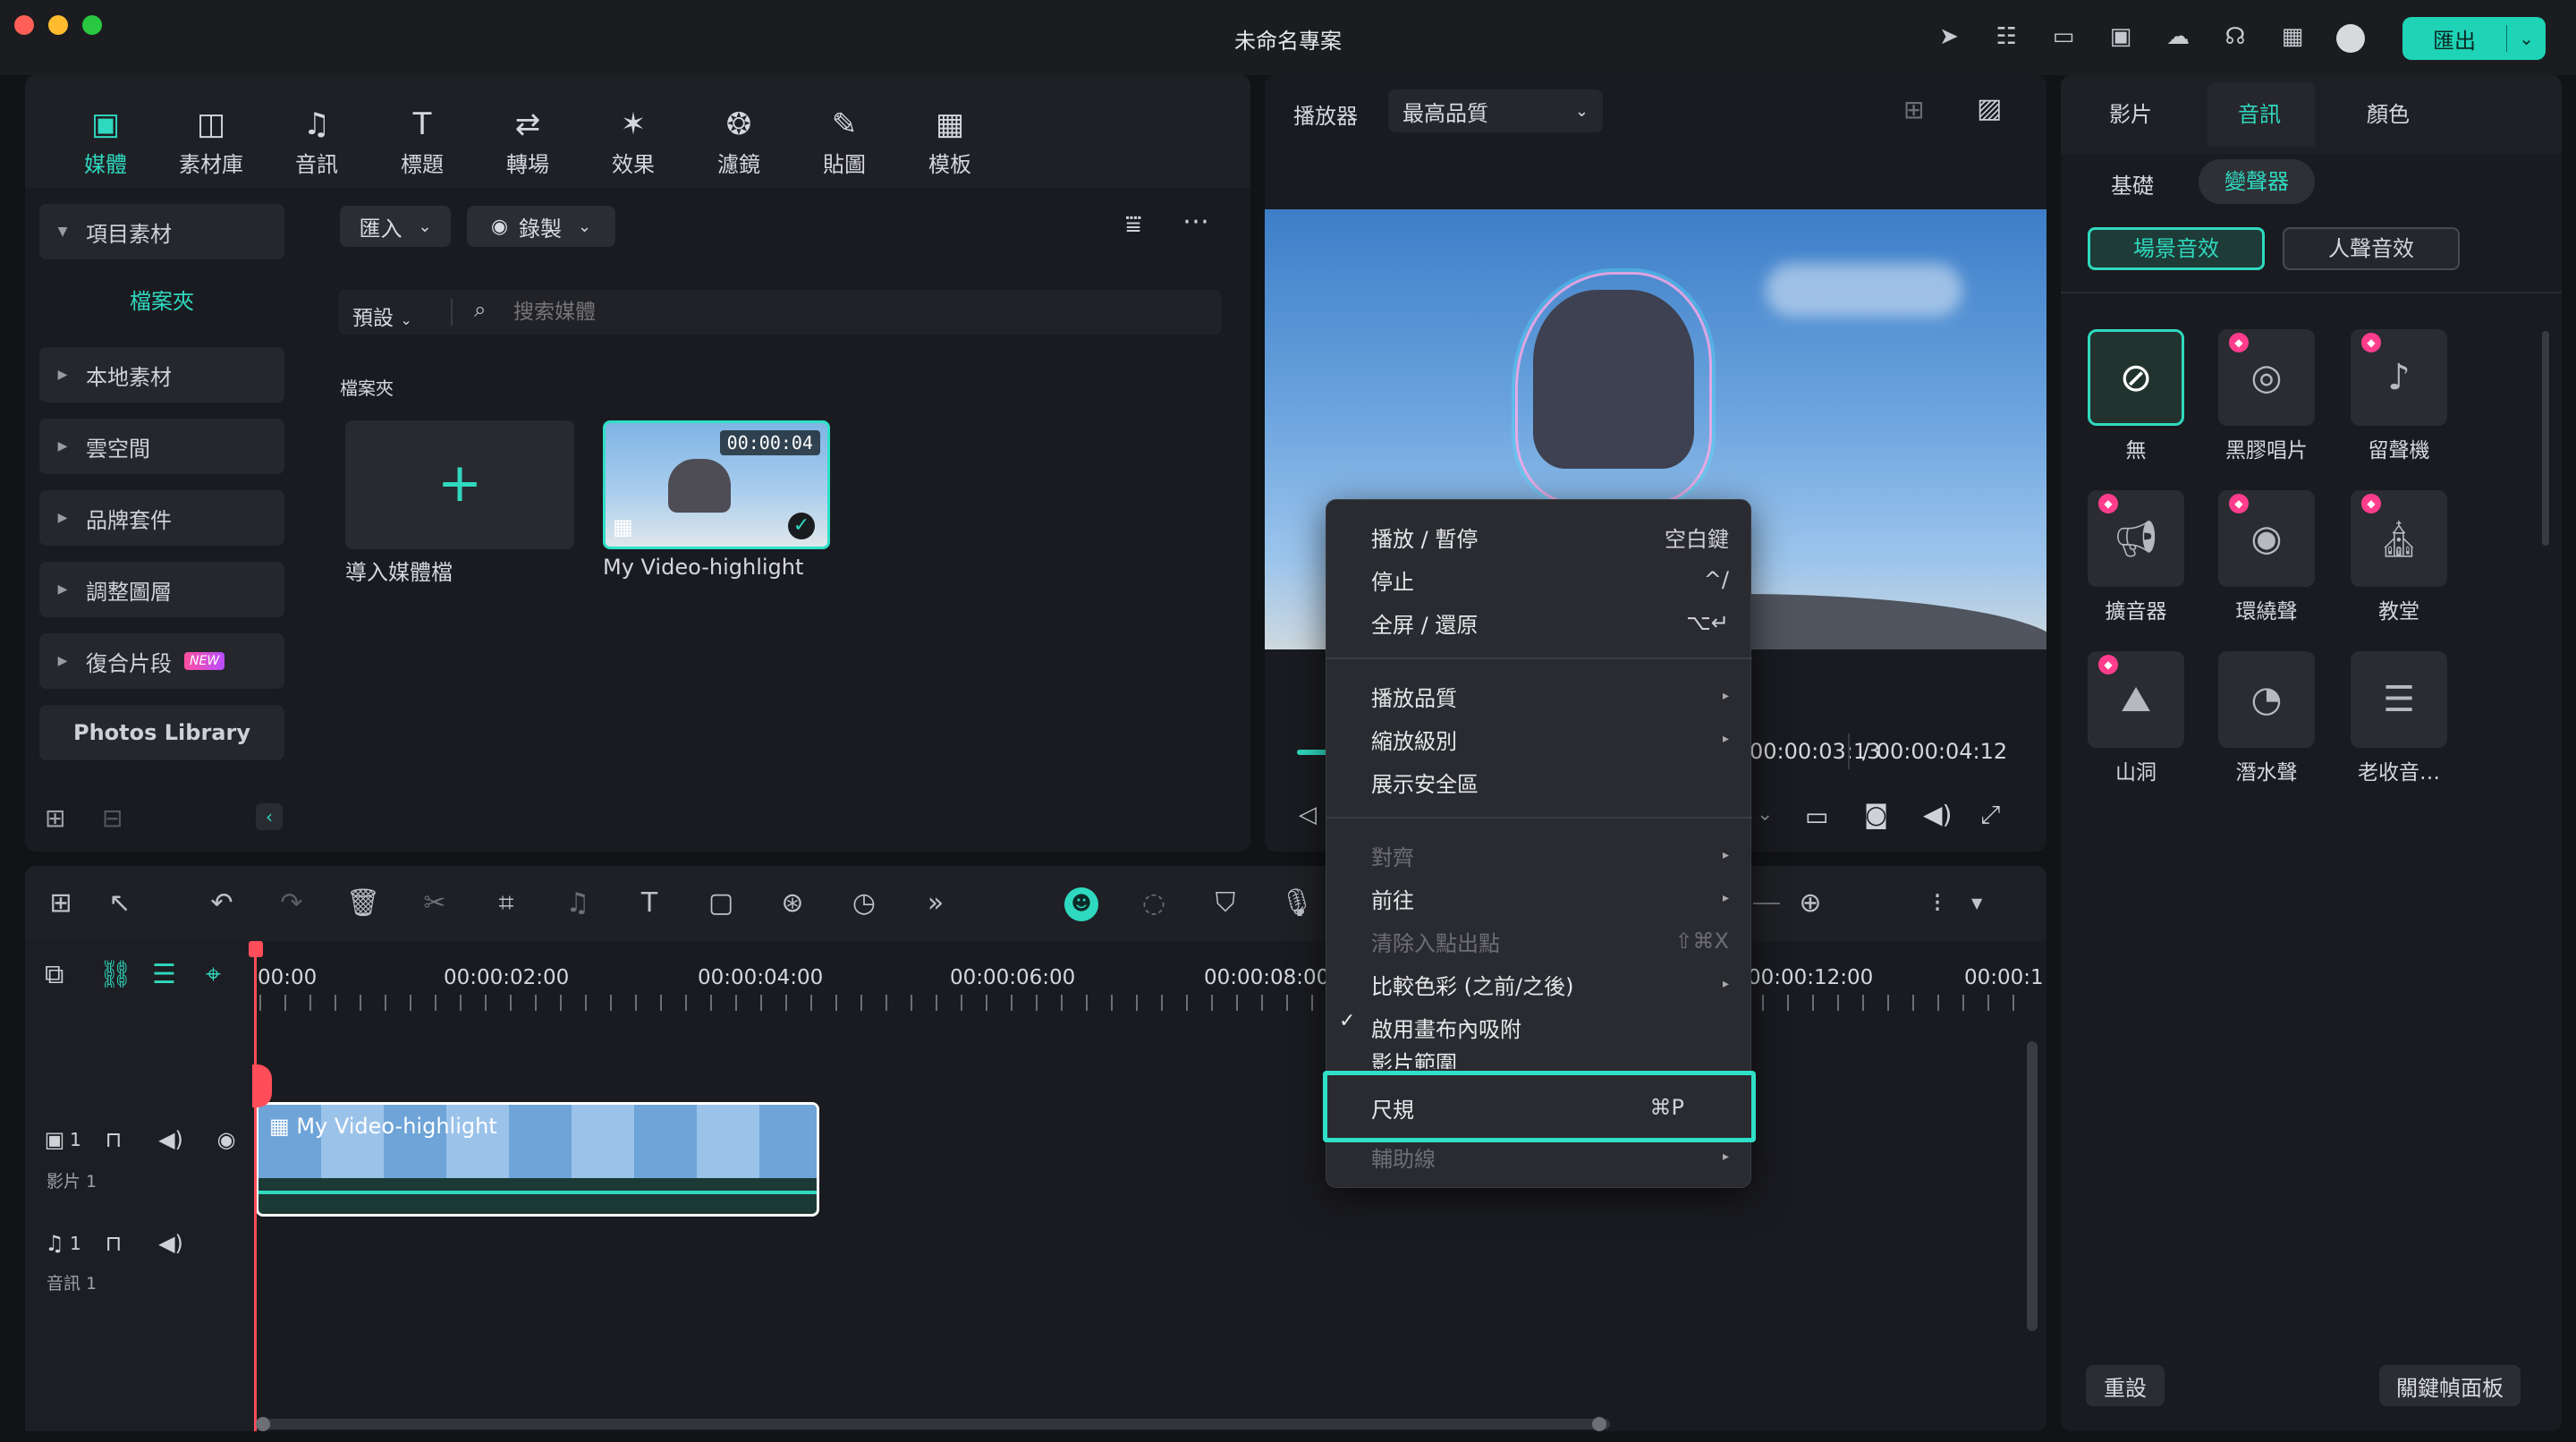 The width and height of the screenshot is (2576, 1442). I want to click on sidebar-item-photos-library: Photos Library, so click(161, 732).